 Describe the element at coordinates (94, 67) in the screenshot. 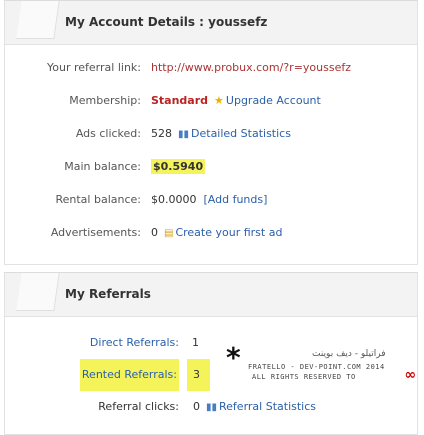

I see `referral-link-label: Your referral link:` at that location.